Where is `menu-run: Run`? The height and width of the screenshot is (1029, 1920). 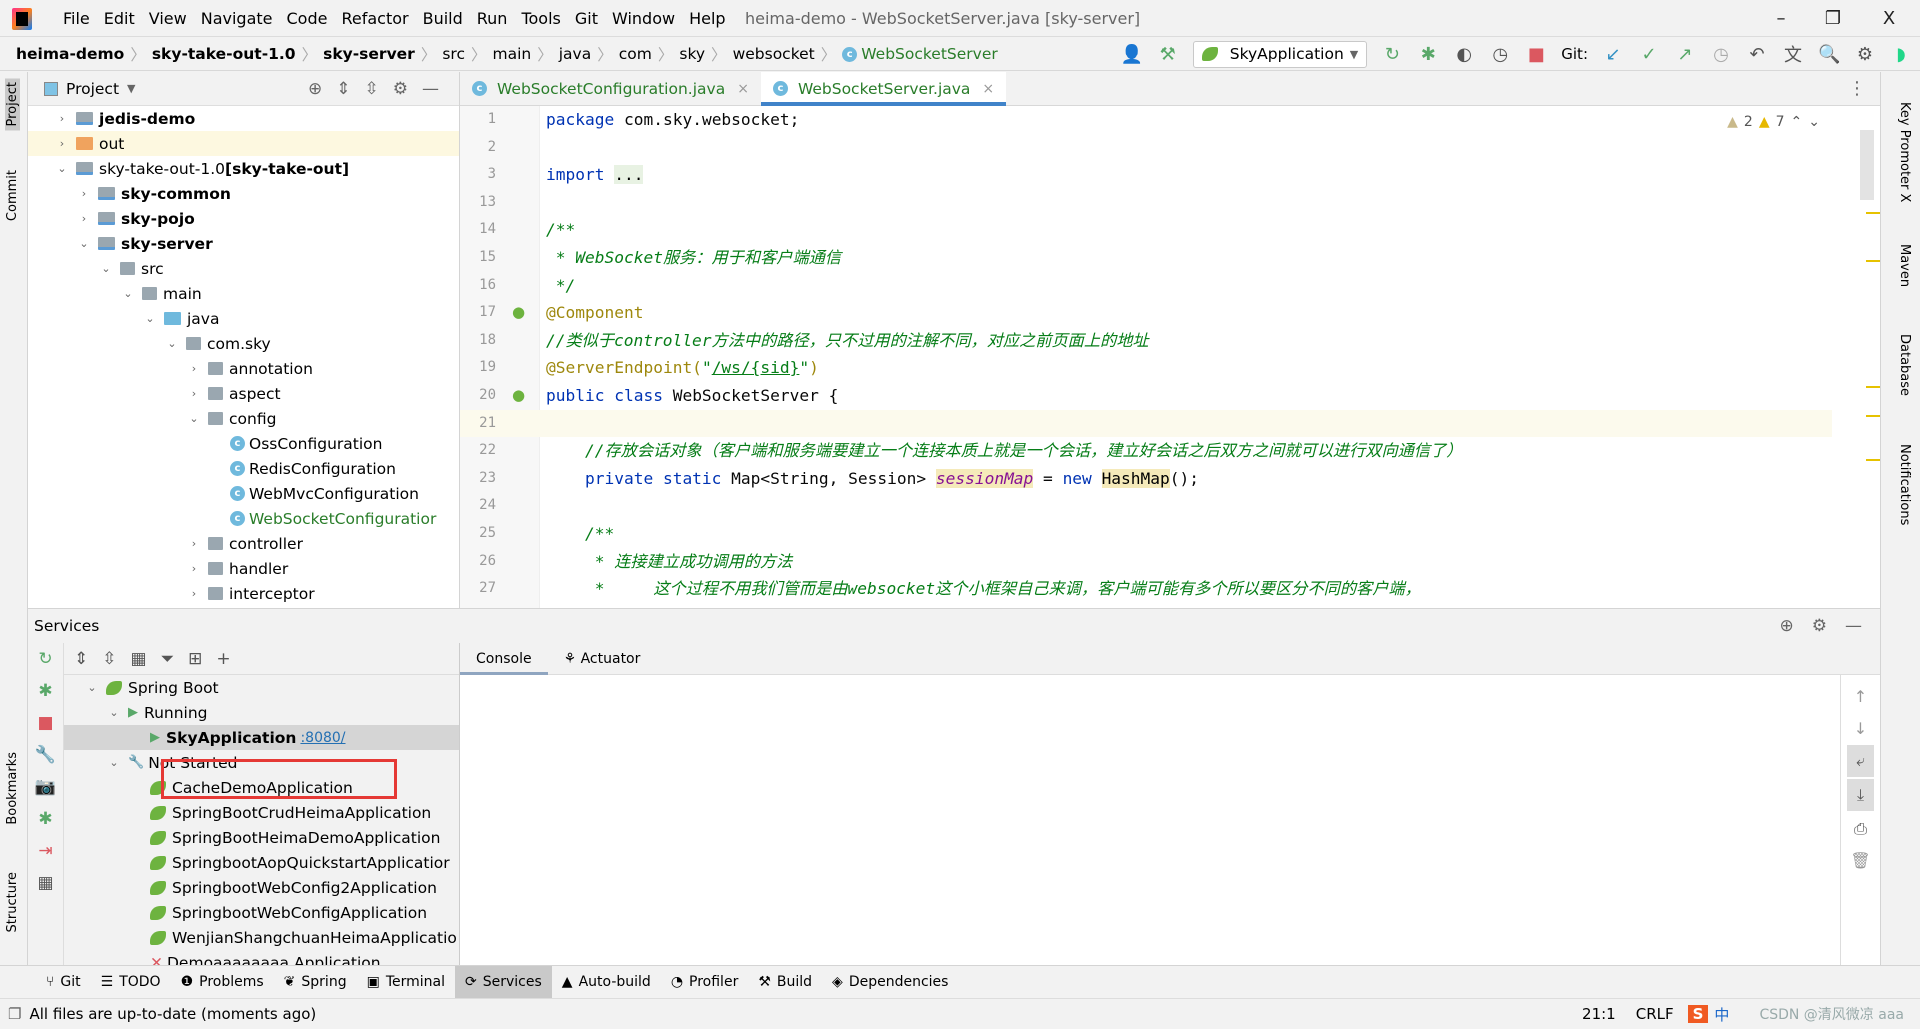
menu-run: Run is located at coordinates (492, 18).